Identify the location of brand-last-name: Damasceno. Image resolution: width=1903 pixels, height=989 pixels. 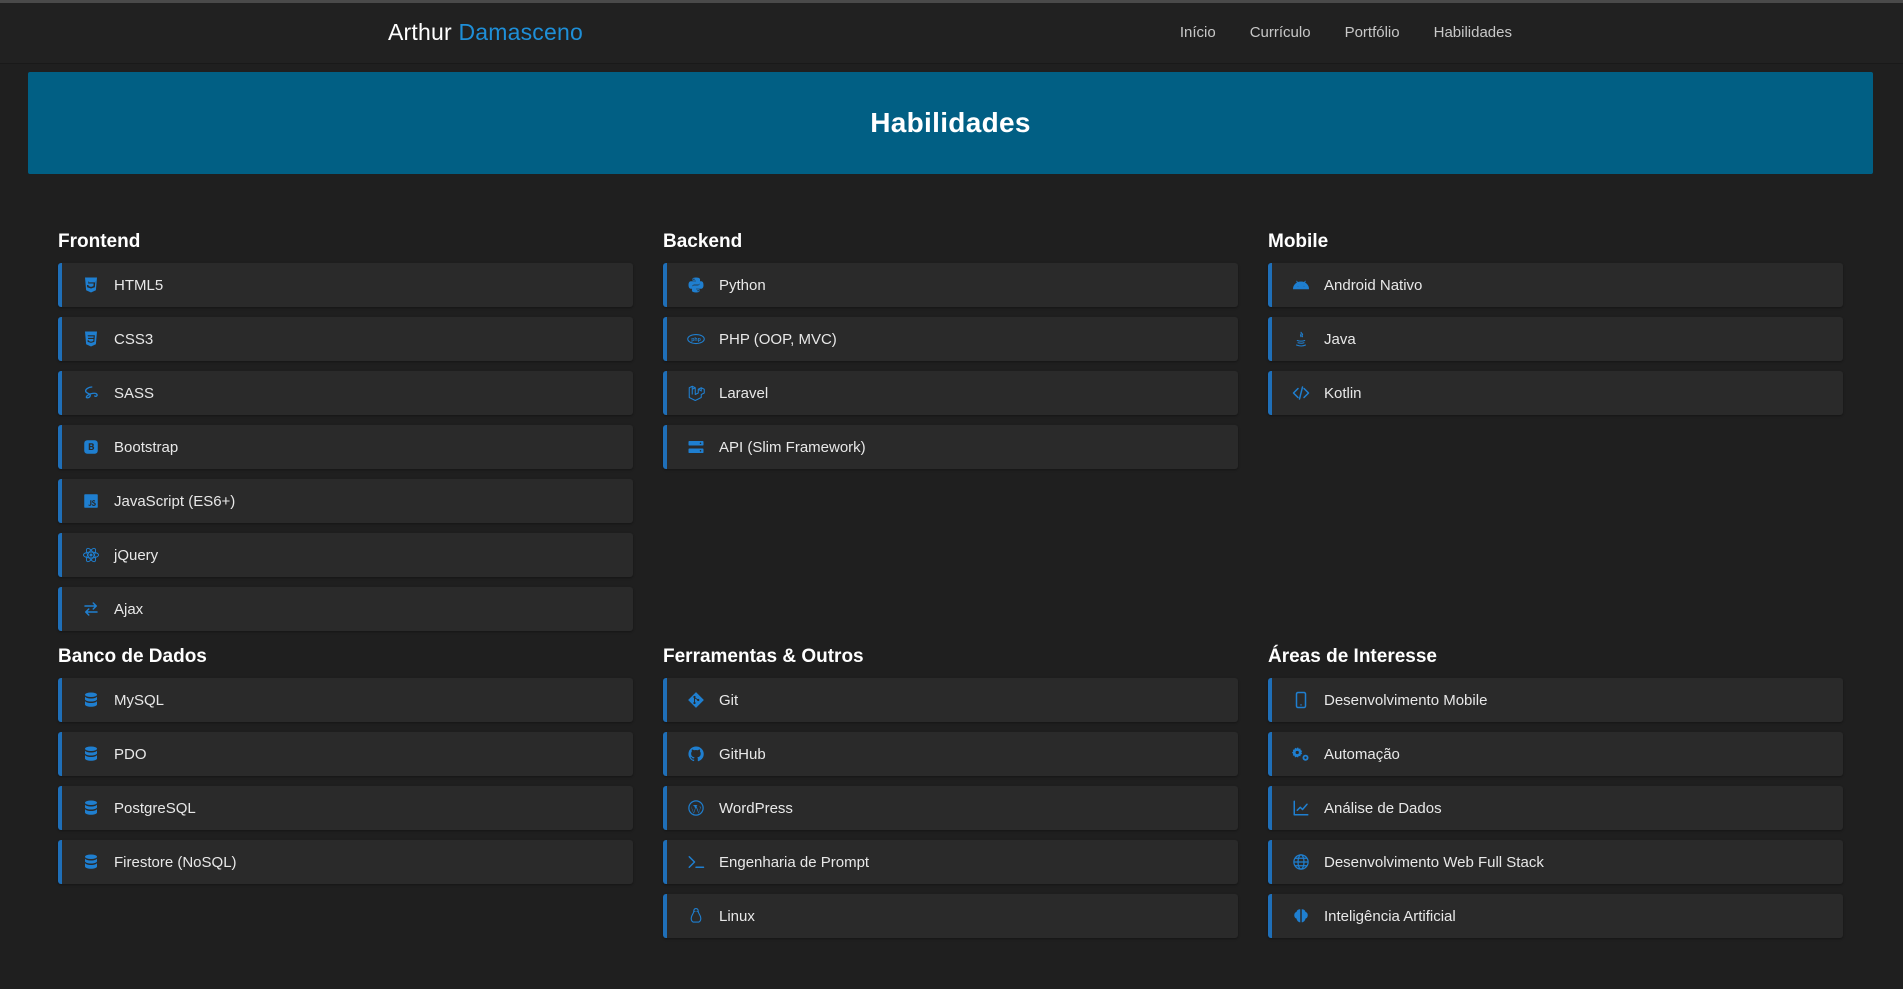
(520, 32).